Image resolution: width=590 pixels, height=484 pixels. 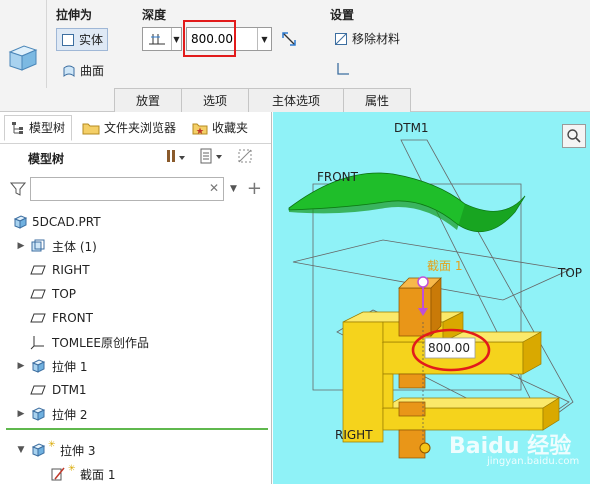 What do you see at coordinates (91, 40) in the screenshot?
I see `solid-label: 实体` at bounding box center [91, 40].